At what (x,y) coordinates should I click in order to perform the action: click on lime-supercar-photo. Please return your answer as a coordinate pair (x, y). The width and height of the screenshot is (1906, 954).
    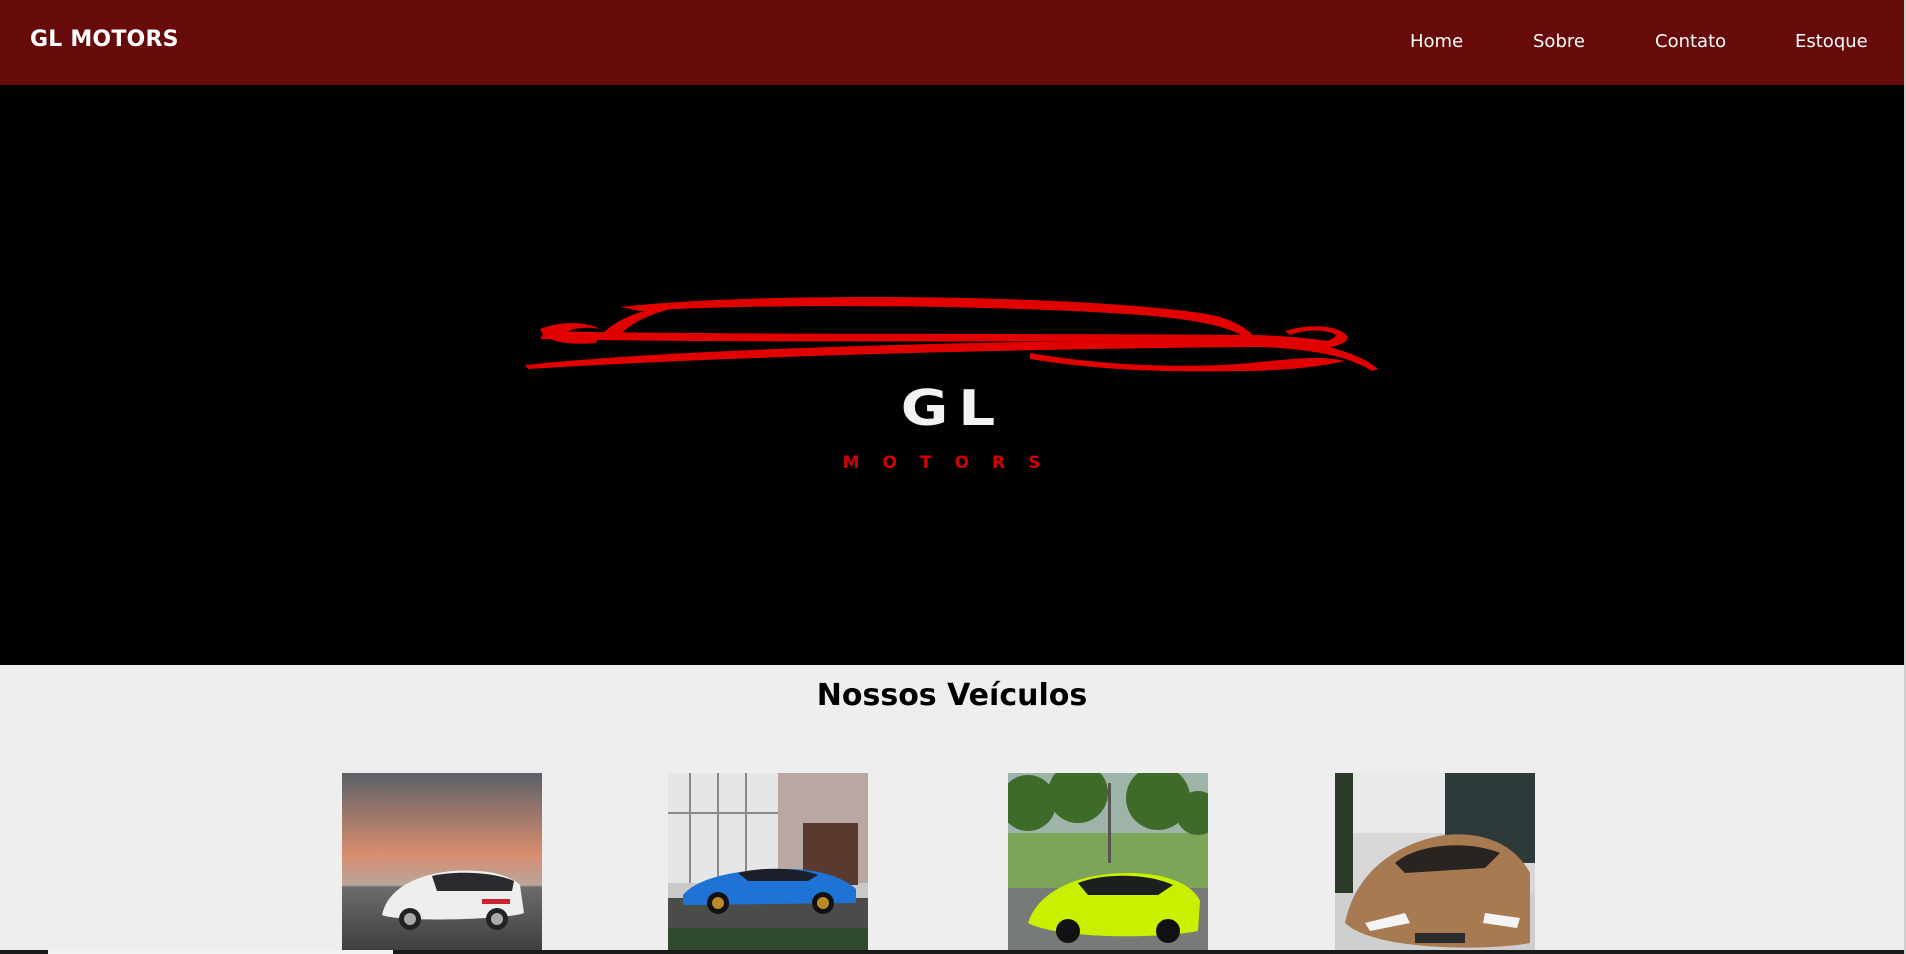
    Looking at the image, I should click on (1108, 863).